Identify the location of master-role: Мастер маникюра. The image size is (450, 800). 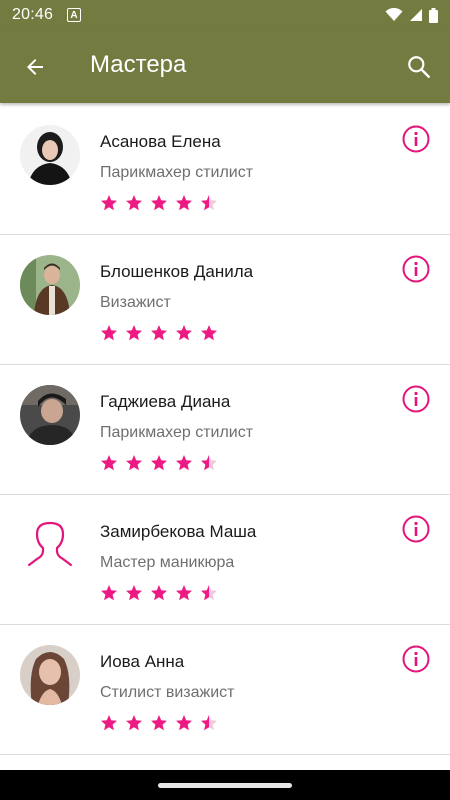
(167, 562).